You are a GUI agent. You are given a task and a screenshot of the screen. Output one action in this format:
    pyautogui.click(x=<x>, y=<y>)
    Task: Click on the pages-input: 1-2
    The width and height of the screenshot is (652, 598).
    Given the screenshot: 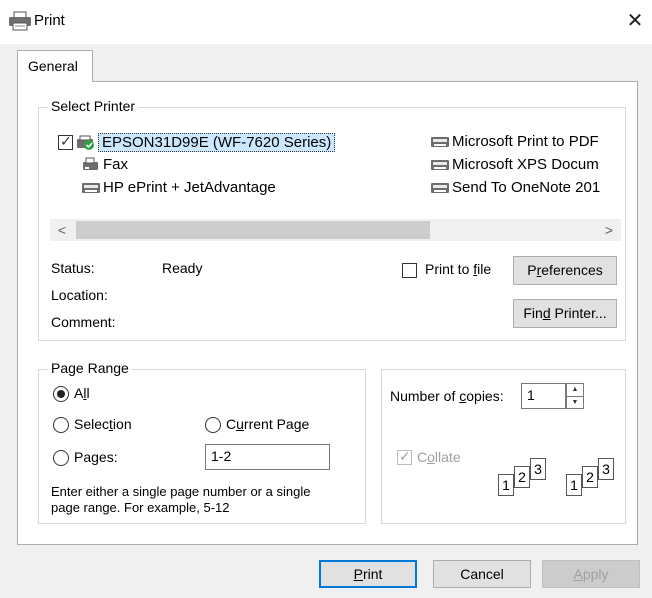 What is the action you would take?
    pyautogui.click(x=267, y=457)
    